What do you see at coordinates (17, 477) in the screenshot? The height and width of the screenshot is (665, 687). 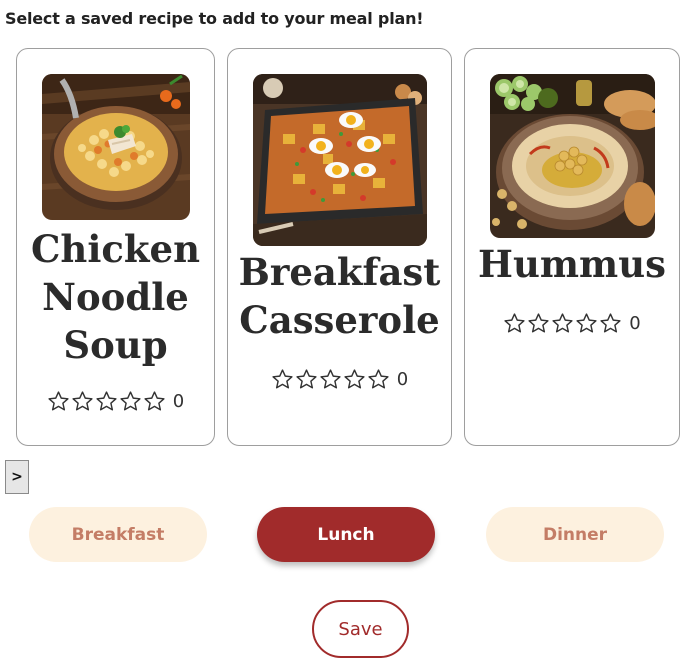 I see `carousel-next-button: >` at bounding box center [17, 477].